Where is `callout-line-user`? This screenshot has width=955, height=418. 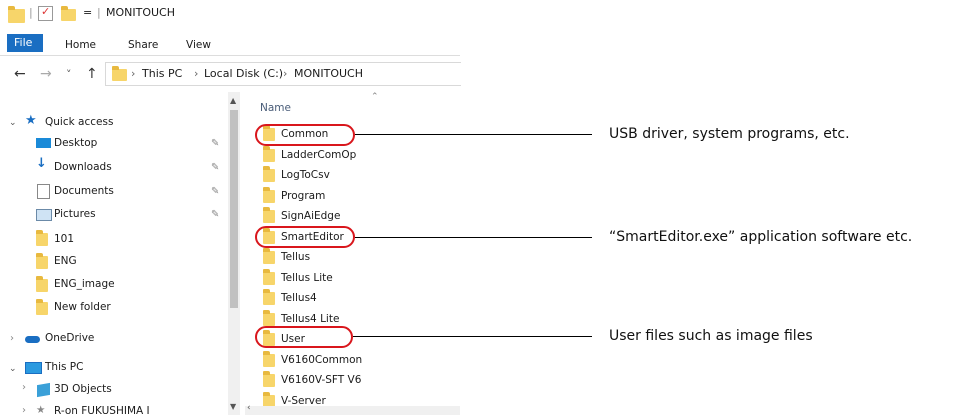 callout-line-user is located at coordinates (472, 336).